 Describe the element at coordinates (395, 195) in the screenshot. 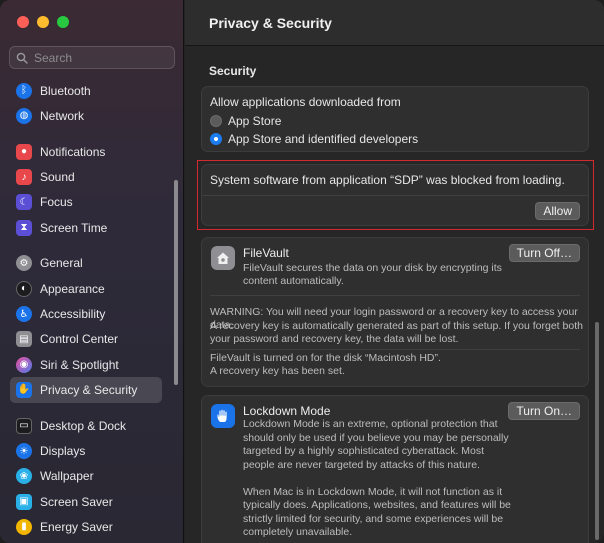

I see `highlight-outline` at that location.